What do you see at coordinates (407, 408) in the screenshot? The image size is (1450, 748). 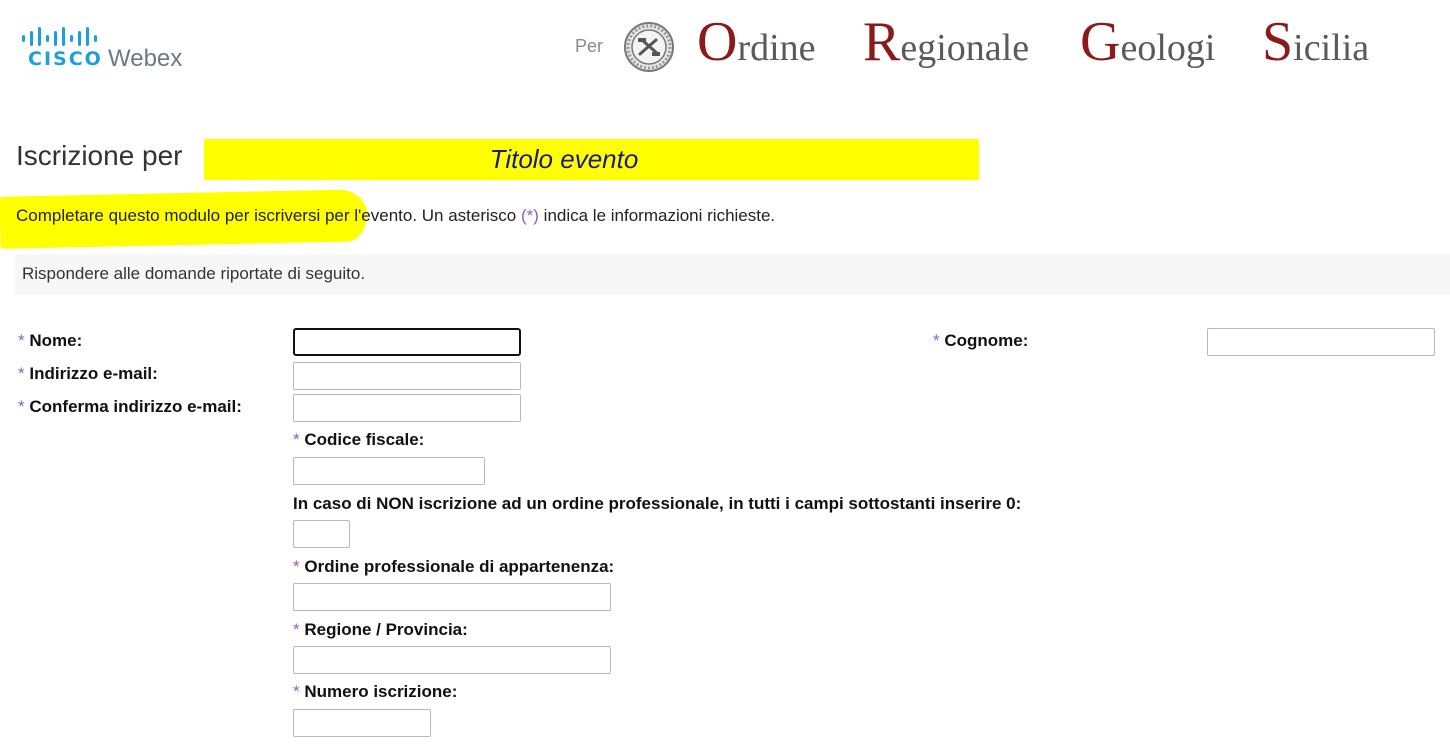 I see `email-confirm-input` at bounding box center [407, 408].